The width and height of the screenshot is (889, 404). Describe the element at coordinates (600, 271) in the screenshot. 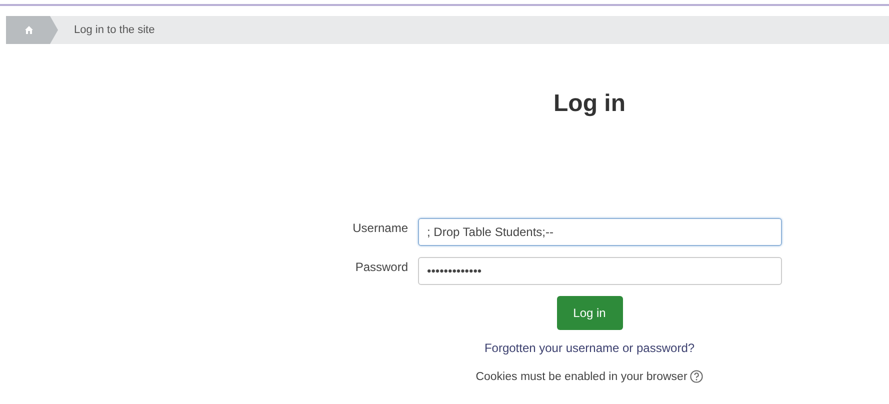

I see `input-field: •••••••••••••` at that location.